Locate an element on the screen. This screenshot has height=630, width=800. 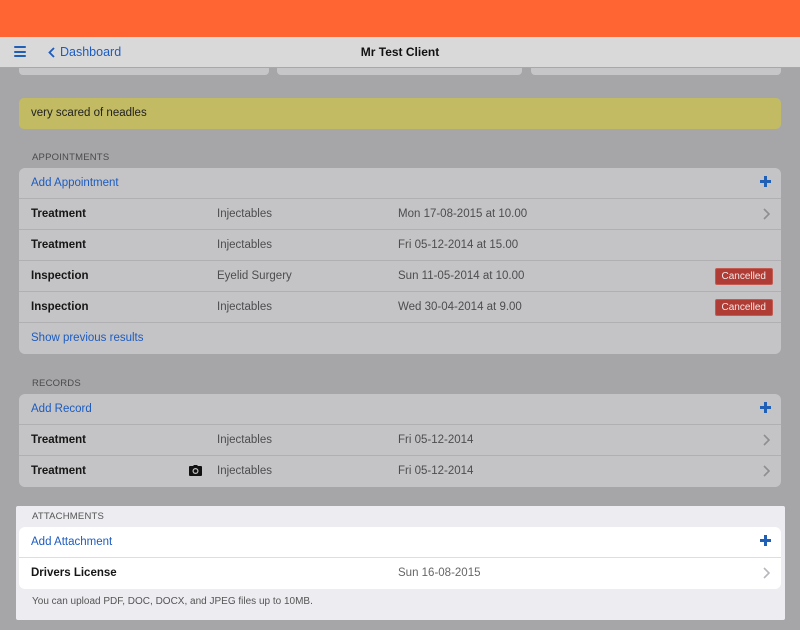
appointment-date: Wed 30-04-2014 at 9.00 is located at coordinates (460, 307).